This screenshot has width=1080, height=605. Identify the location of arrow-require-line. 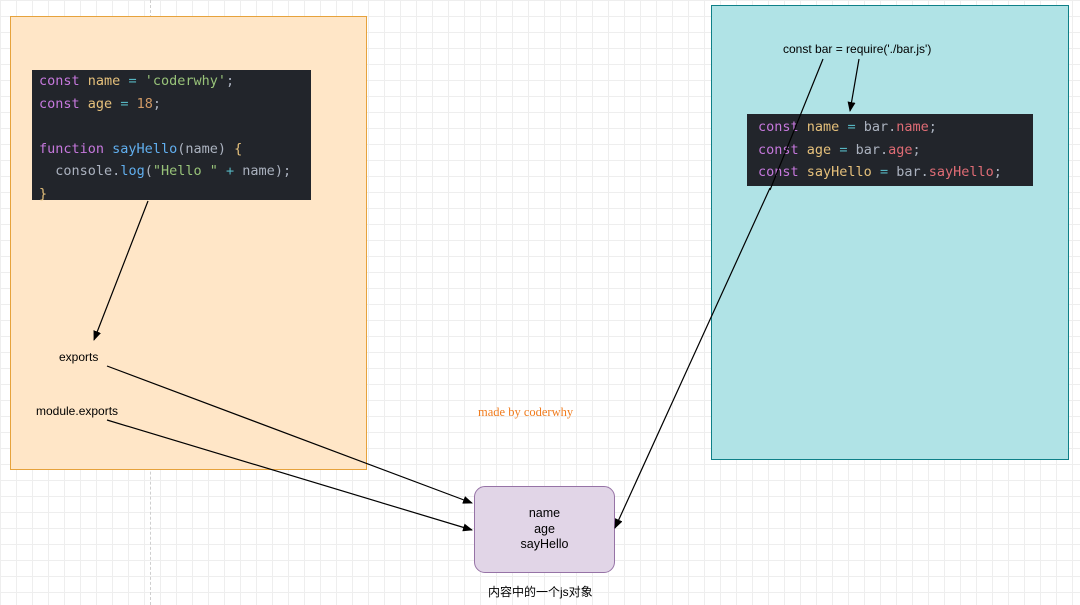
(796, 124).